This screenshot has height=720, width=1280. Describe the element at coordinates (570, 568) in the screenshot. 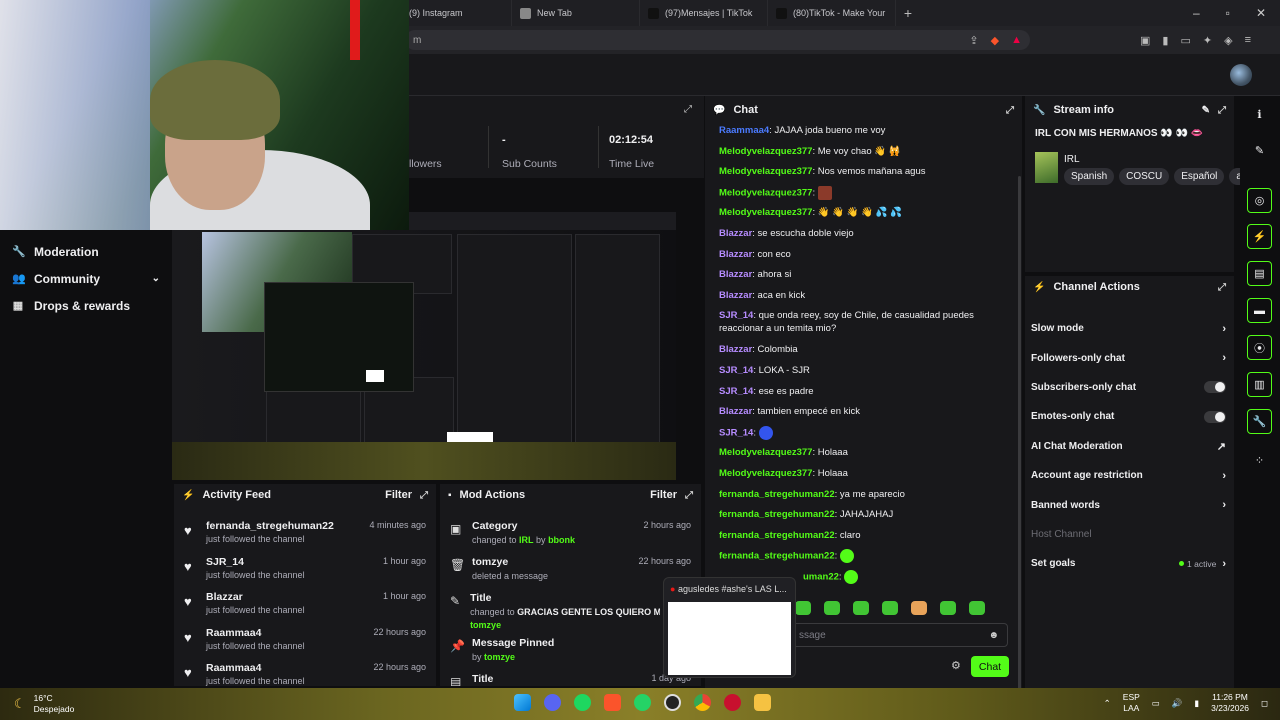

I see `mod-action-item: 🗑 tomzye deleted a message 22 hours ago` at that location.